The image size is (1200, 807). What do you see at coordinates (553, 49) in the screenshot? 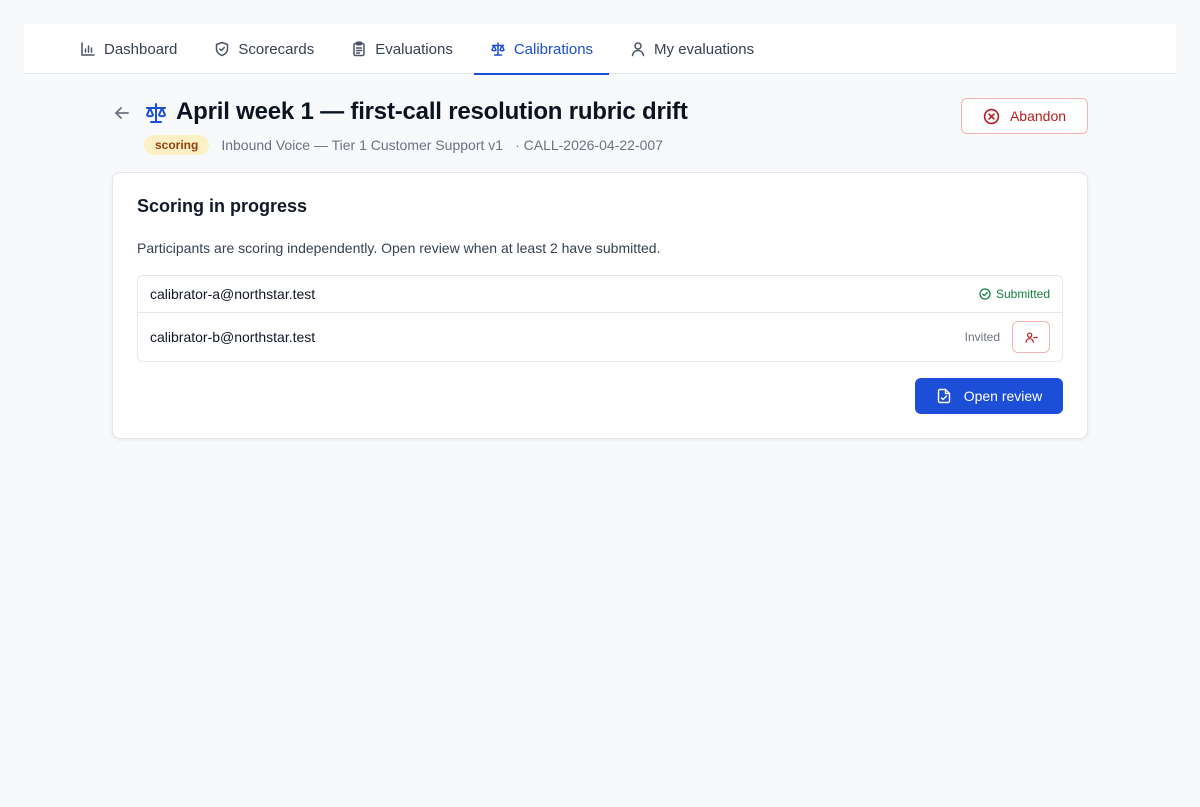
I see `tab-label: Calibrations` at bounding box center [553, 49].